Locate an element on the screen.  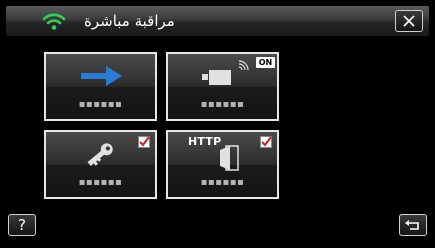
close-icon is located at coordinates (409, 21).